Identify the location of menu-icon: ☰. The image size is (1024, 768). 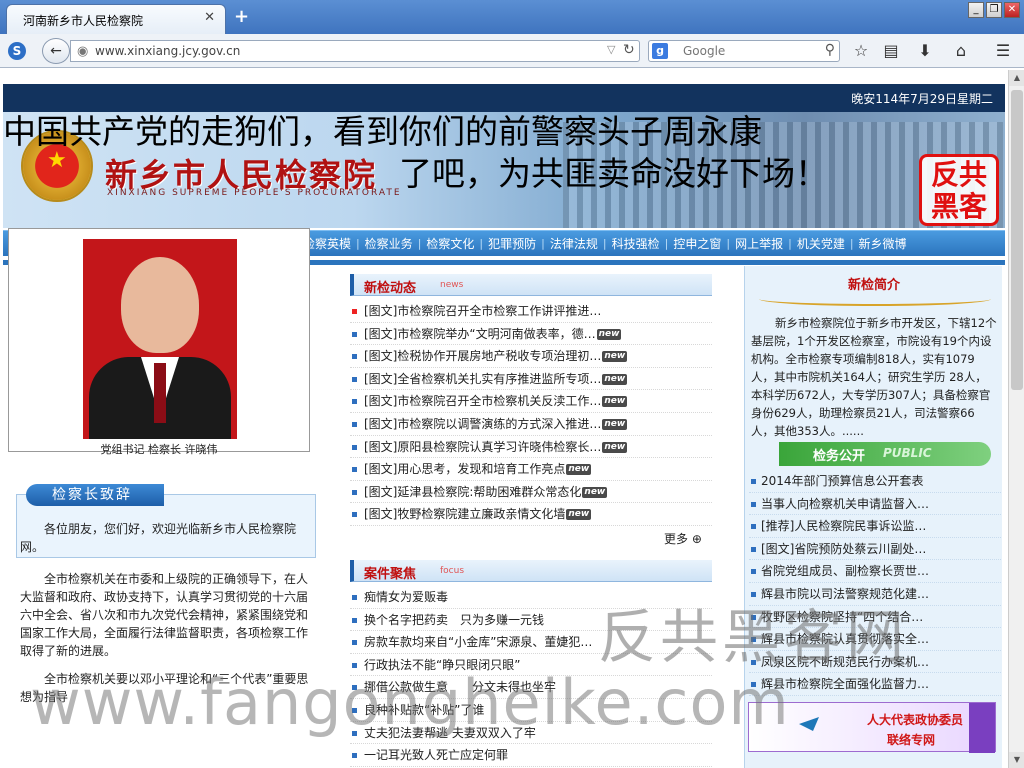
(1003, 51).